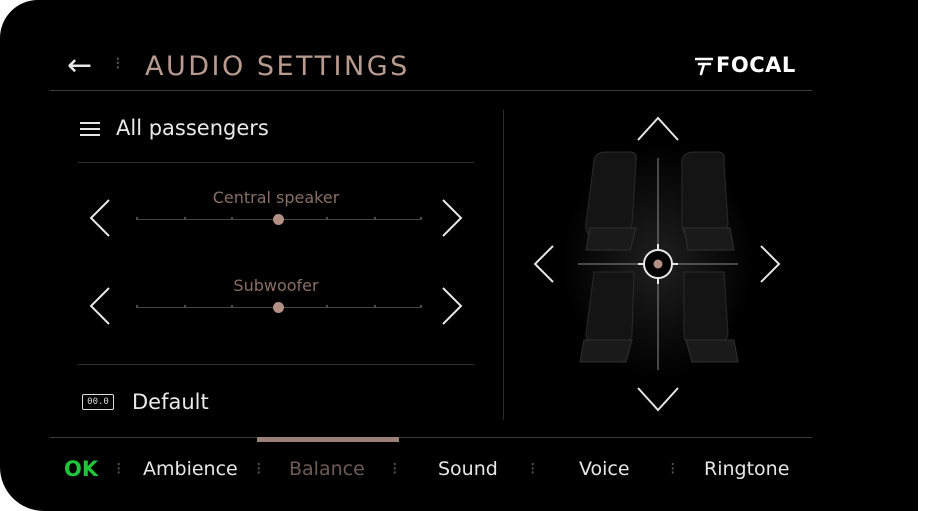 The image size is (928, 511). I want to click on chevron-up-icon, so click(658, 128).